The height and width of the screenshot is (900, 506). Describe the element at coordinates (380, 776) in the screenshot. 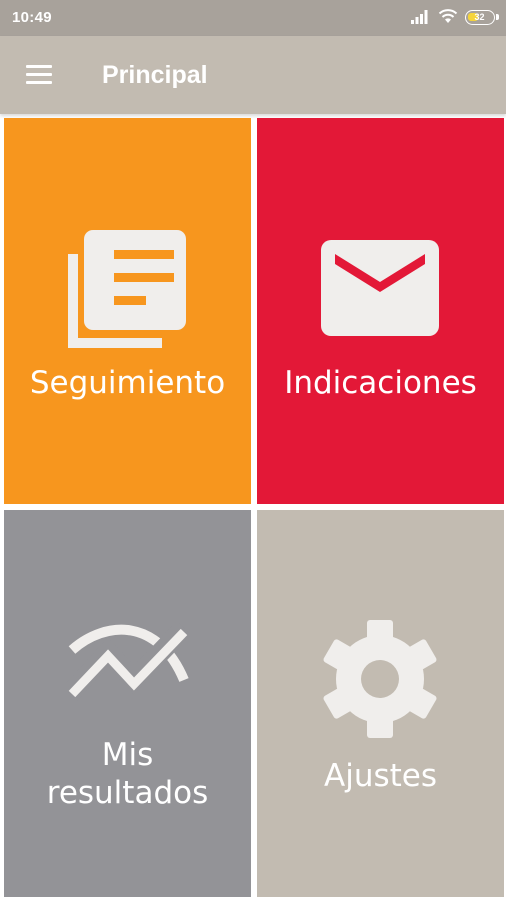

I see `tile-label-ajustes: Ajustes` at that location.